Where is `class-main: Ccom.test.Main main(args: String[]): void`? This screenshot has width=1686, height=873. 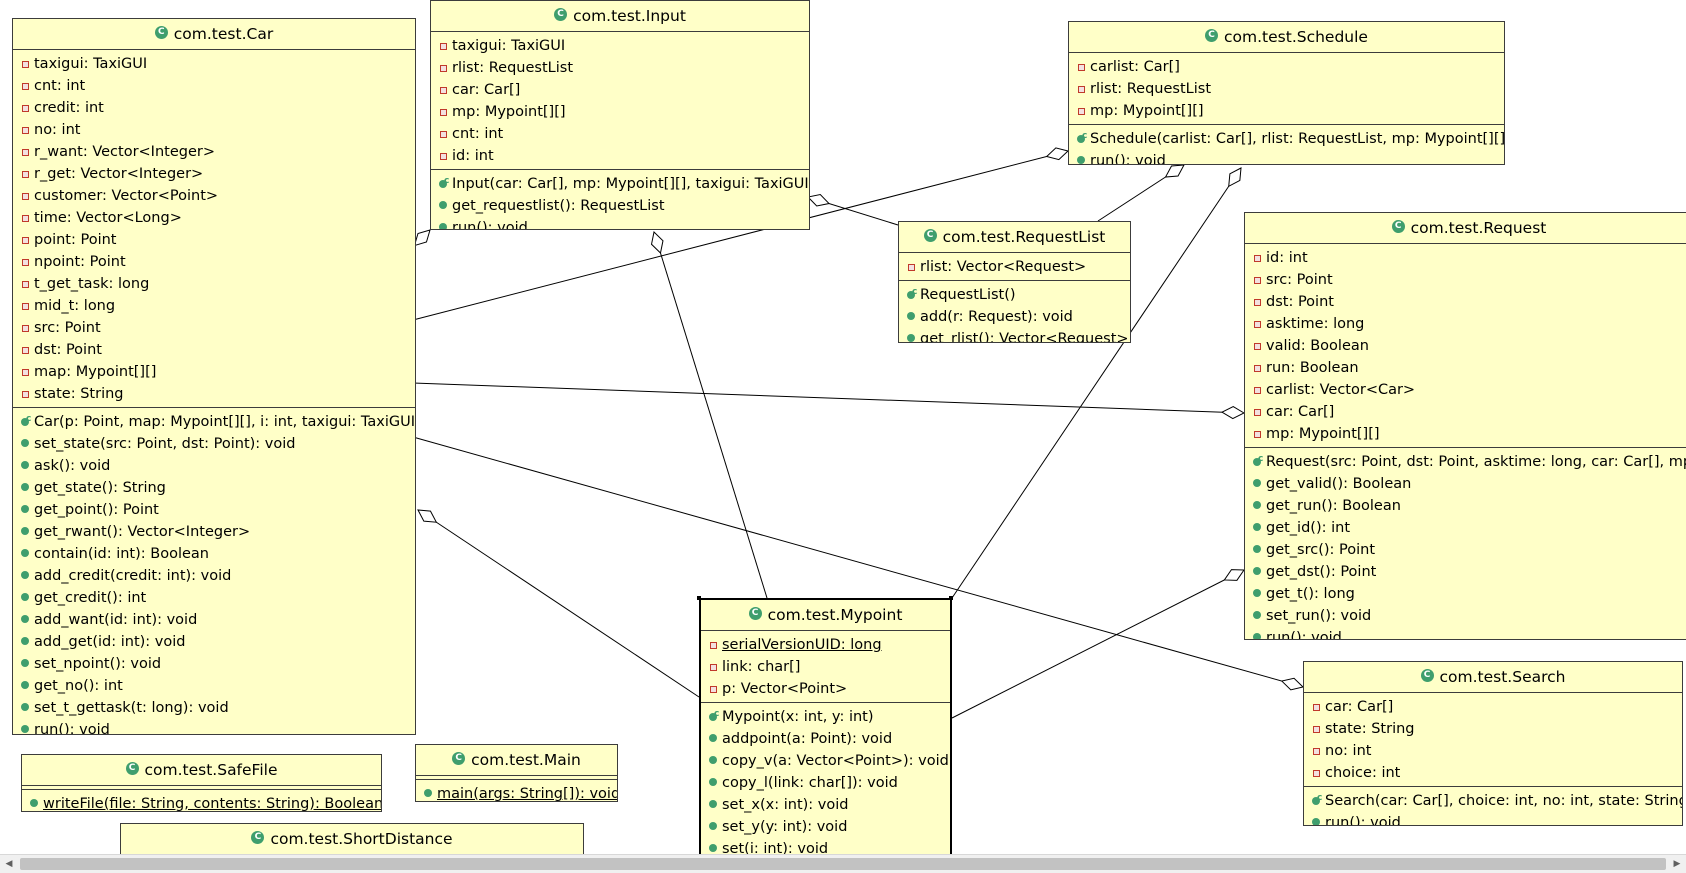
class-main: Ccom.test.Main main(args: String[]): void is located at coordinates (516, 773).